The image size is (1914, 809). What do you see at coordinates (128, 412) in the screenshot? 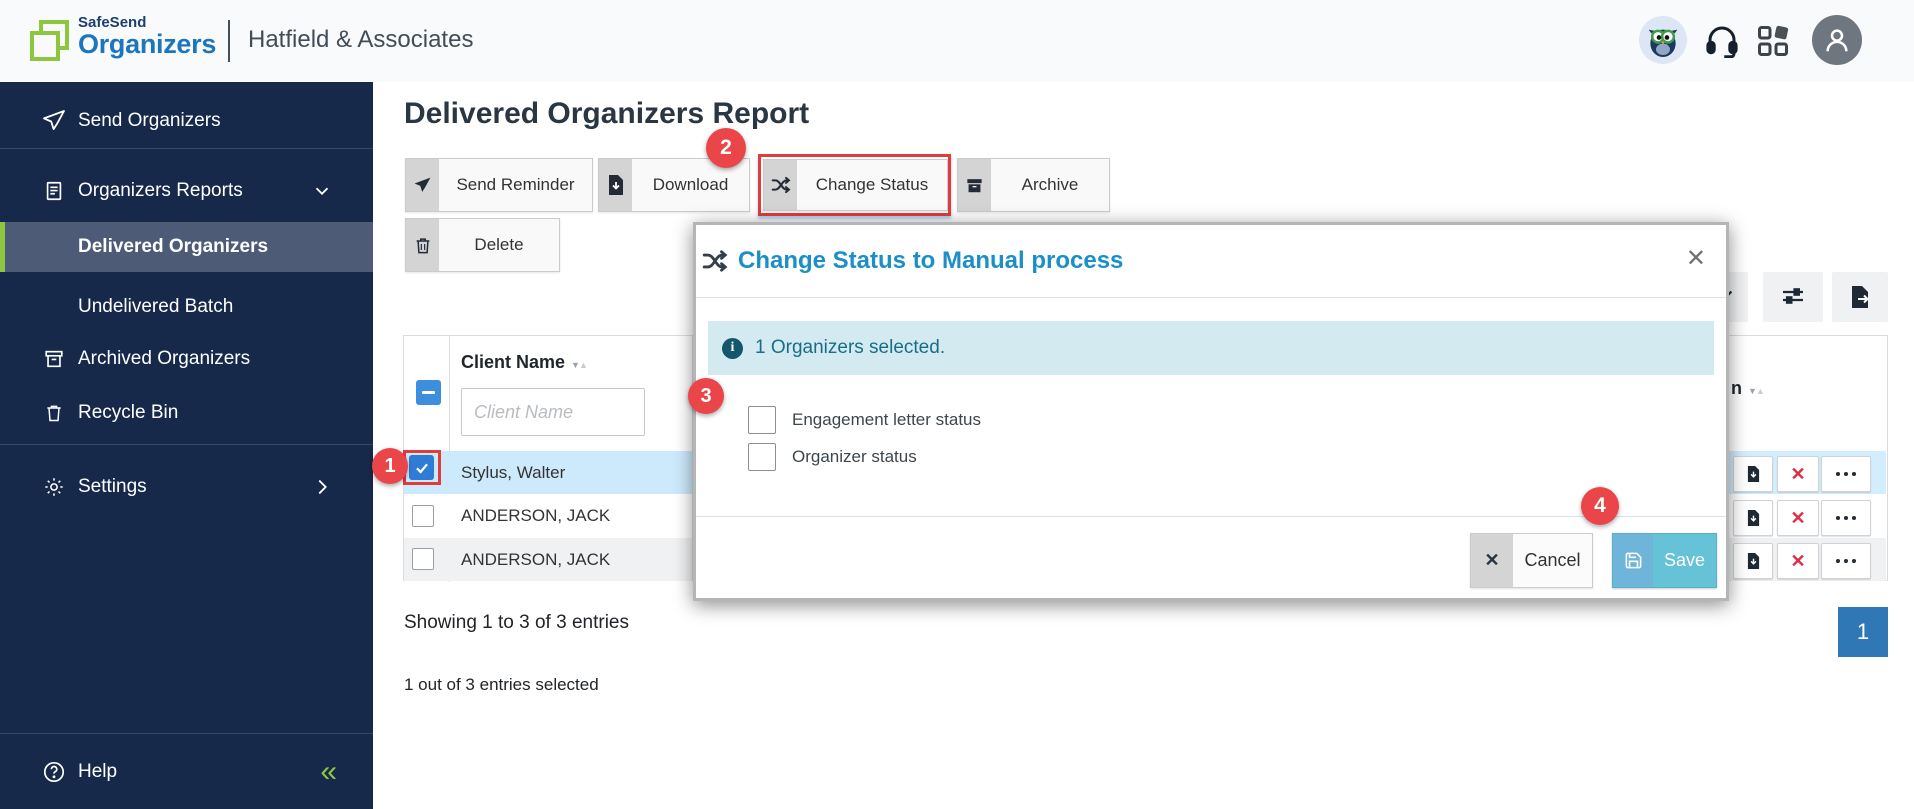
I see `sidebar-item-label: Recycle Bin` at bounding box center [128, 412].